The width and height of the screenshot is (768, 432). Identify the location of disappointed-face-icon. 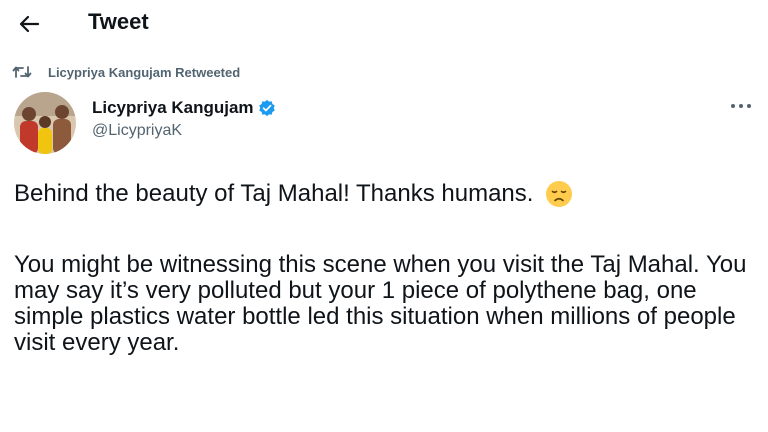
(559, 194).